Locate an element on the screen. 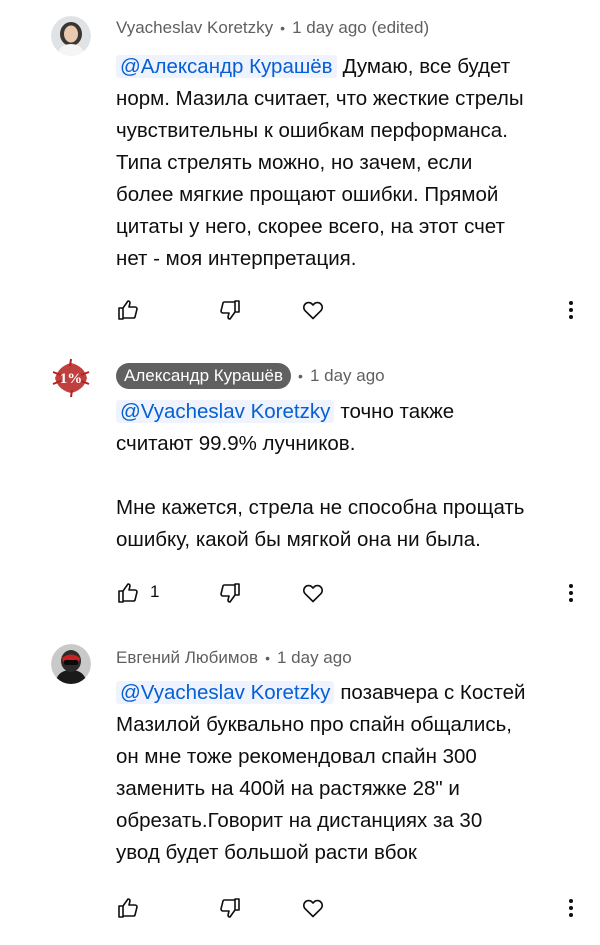 The image size is (600, 945). text-line: увод будет большой расти вбок is located at coordinates (266, 852).